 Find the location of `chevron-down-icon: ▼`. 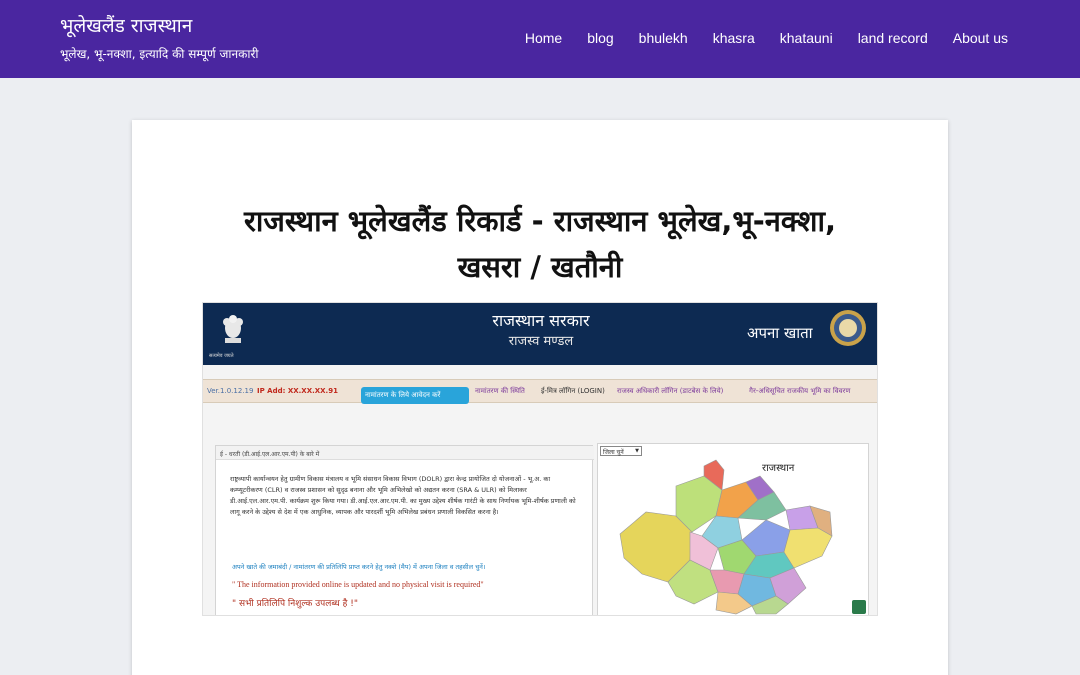

chevron-down-icon: ▼ is located at coordinates (637, 451).